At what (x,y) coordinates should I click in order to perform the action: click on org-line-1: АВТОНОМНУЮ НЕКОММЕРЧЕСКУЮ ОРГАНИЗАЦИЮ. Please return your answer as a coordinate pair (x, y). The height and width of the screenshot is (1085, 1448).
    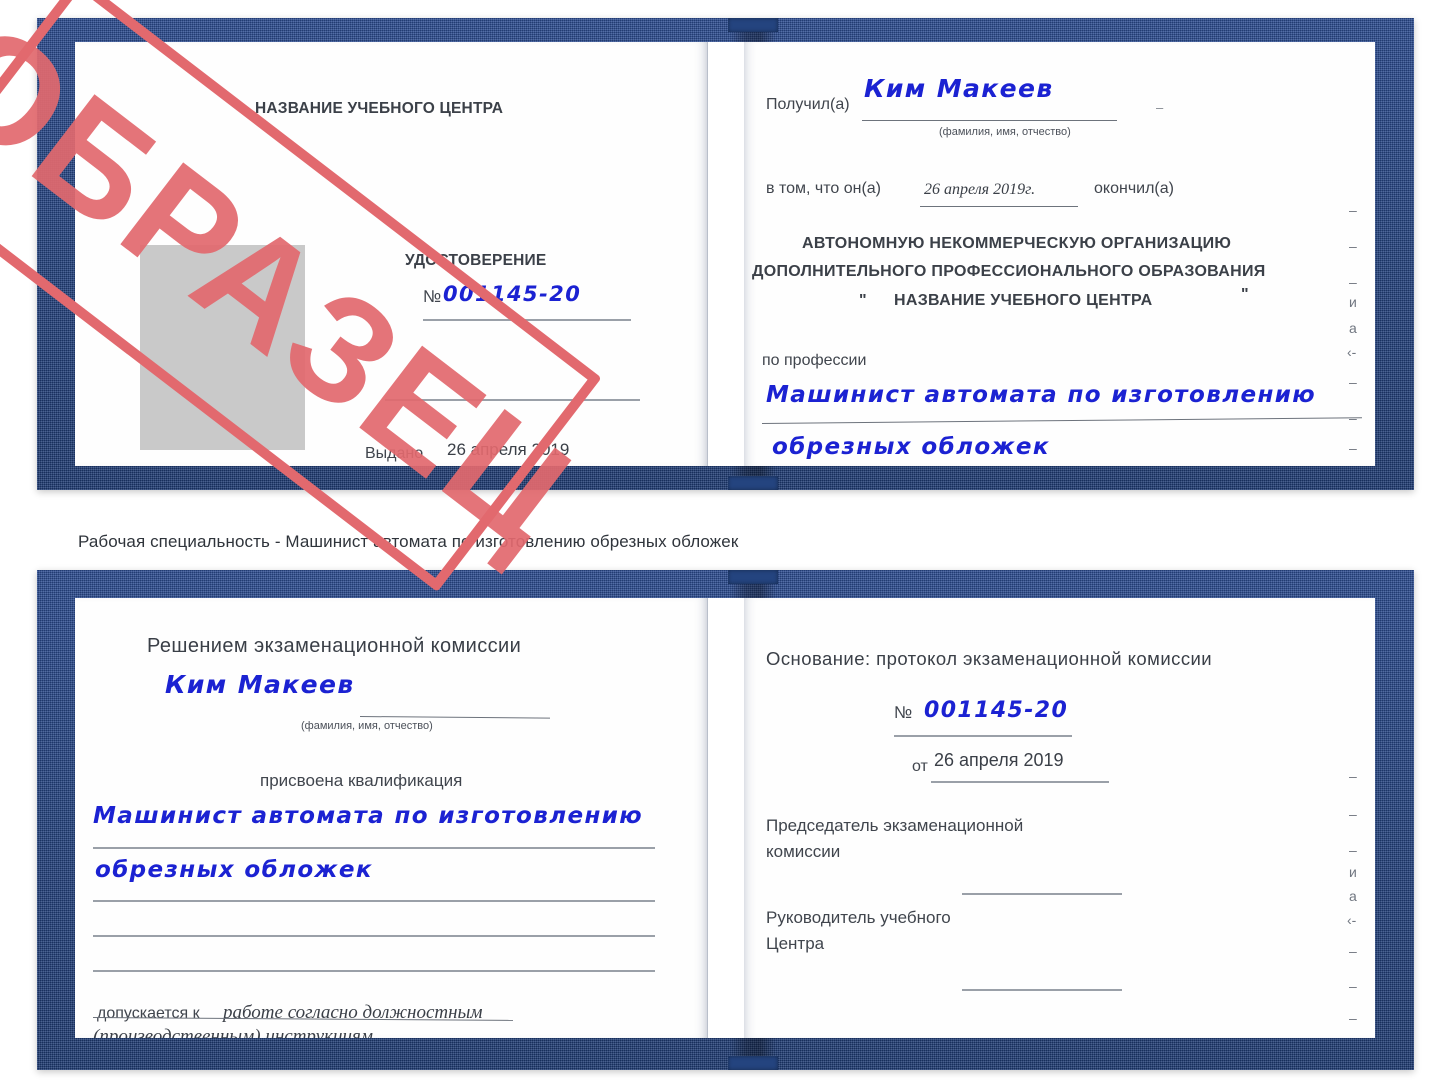
    Looking at the image, I should click on (1017, 243).